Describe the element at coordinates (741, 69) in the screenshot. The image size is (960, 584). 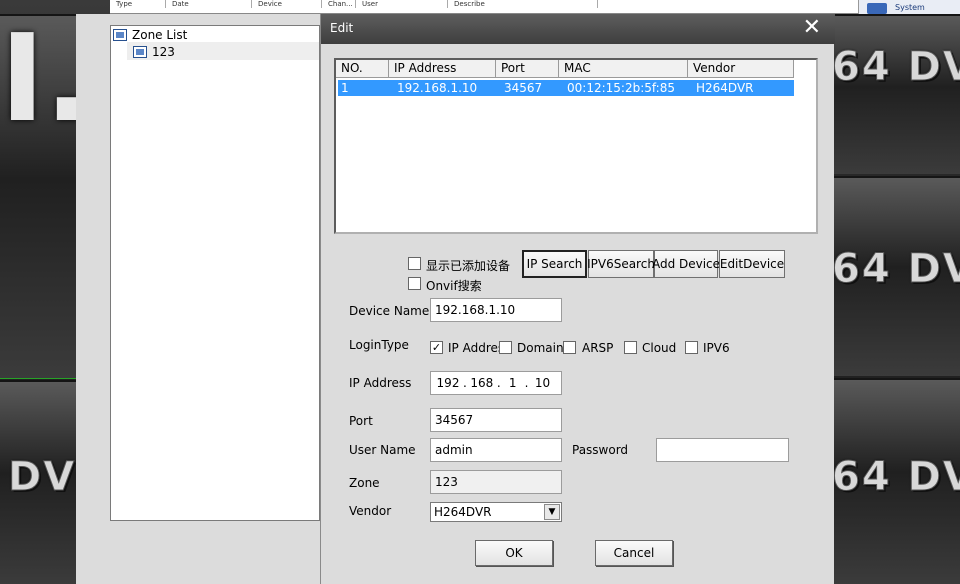
I see `col-vendor: Vendor` at that location.